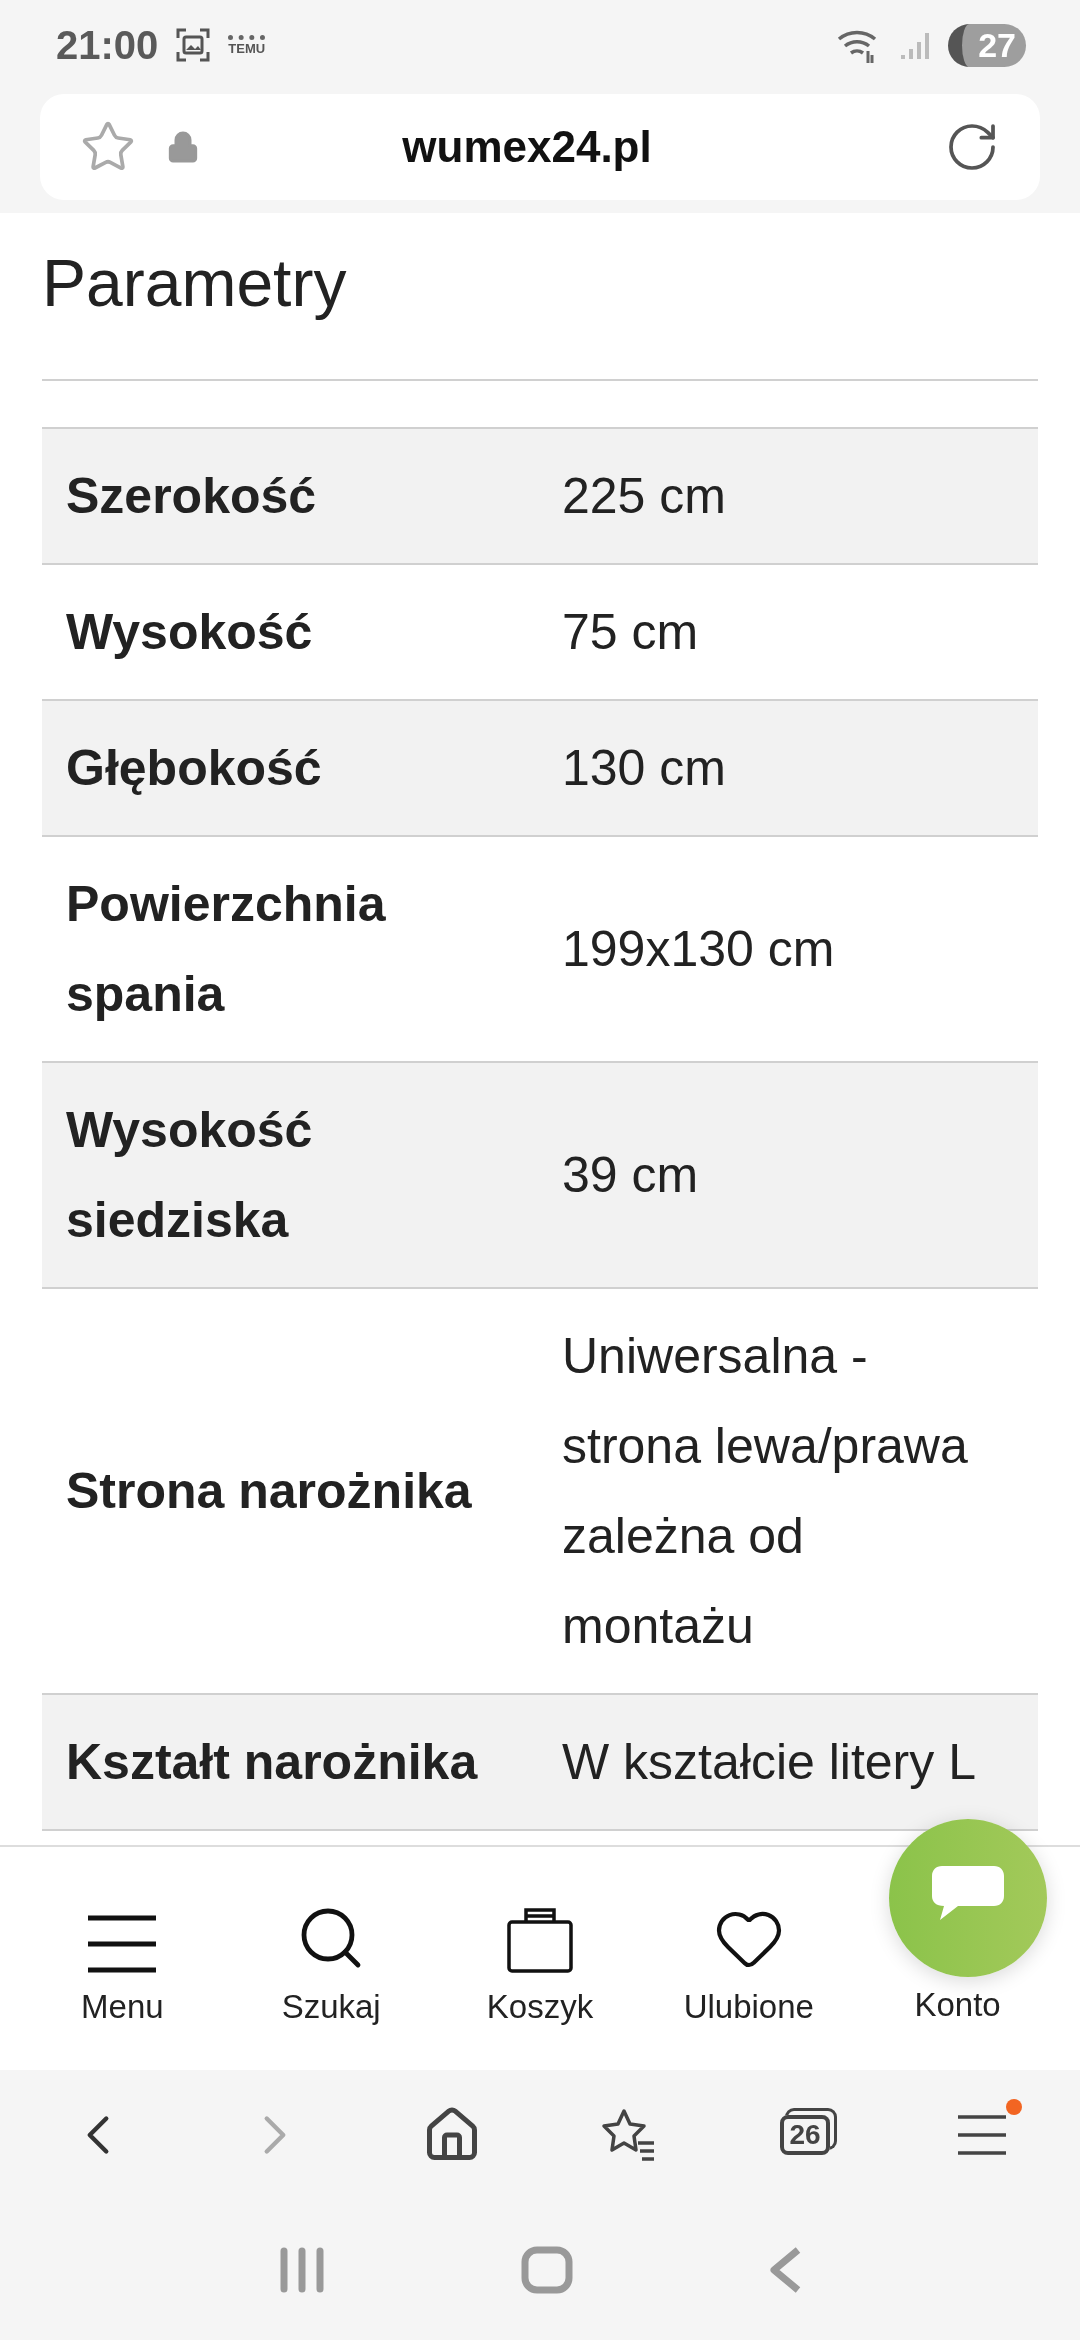  Describe the element at coordinates (191, 496) in the screenshot. I see `parameter-name: Szerokość` at that location.